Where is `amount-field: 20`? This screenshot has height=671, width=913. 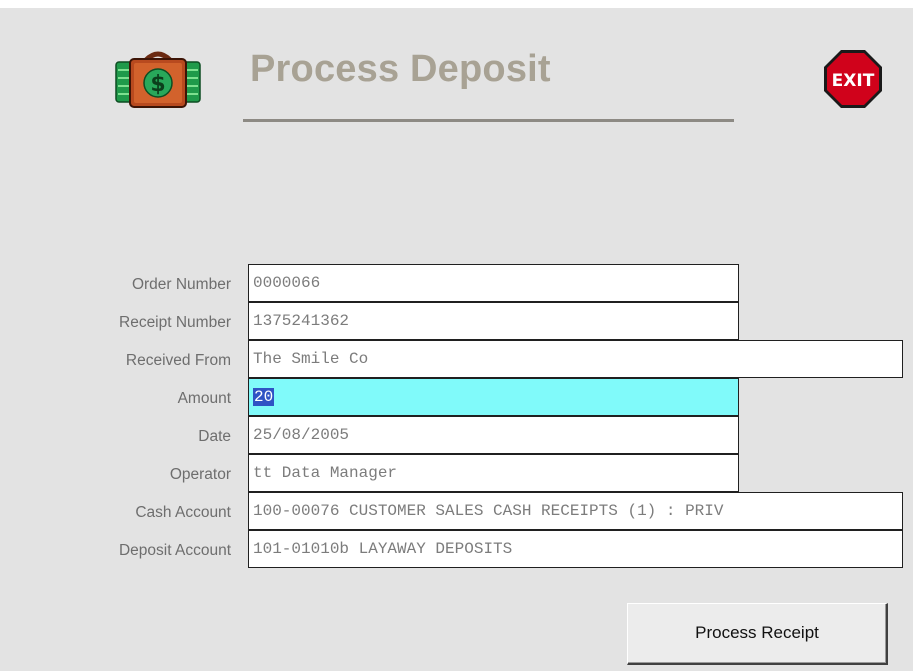
amount-field: 20 is located at coordinates (493, 397).